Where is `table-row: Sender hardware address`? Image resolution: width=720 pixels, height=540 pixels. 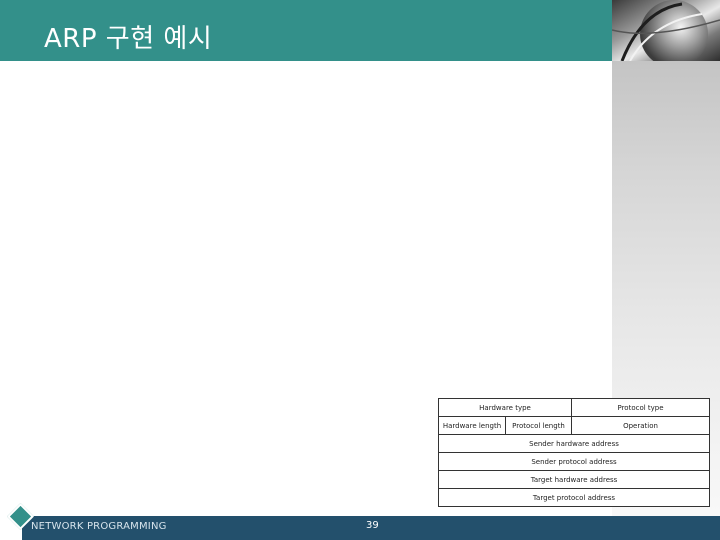 table-row: Sender hardware address is located at coordinates (574, 443).